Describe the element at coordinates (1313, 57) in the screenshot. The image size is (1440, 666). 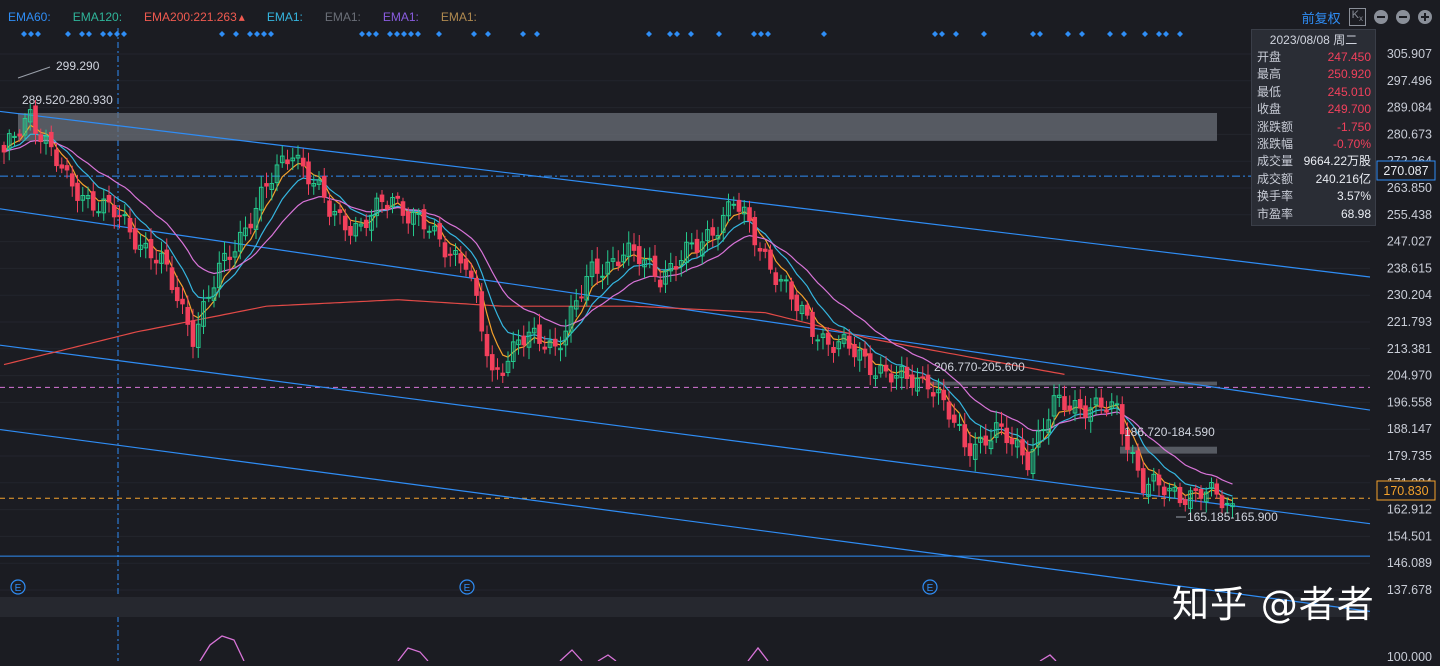
I see `info-row: 开盘 247.450` at that location.